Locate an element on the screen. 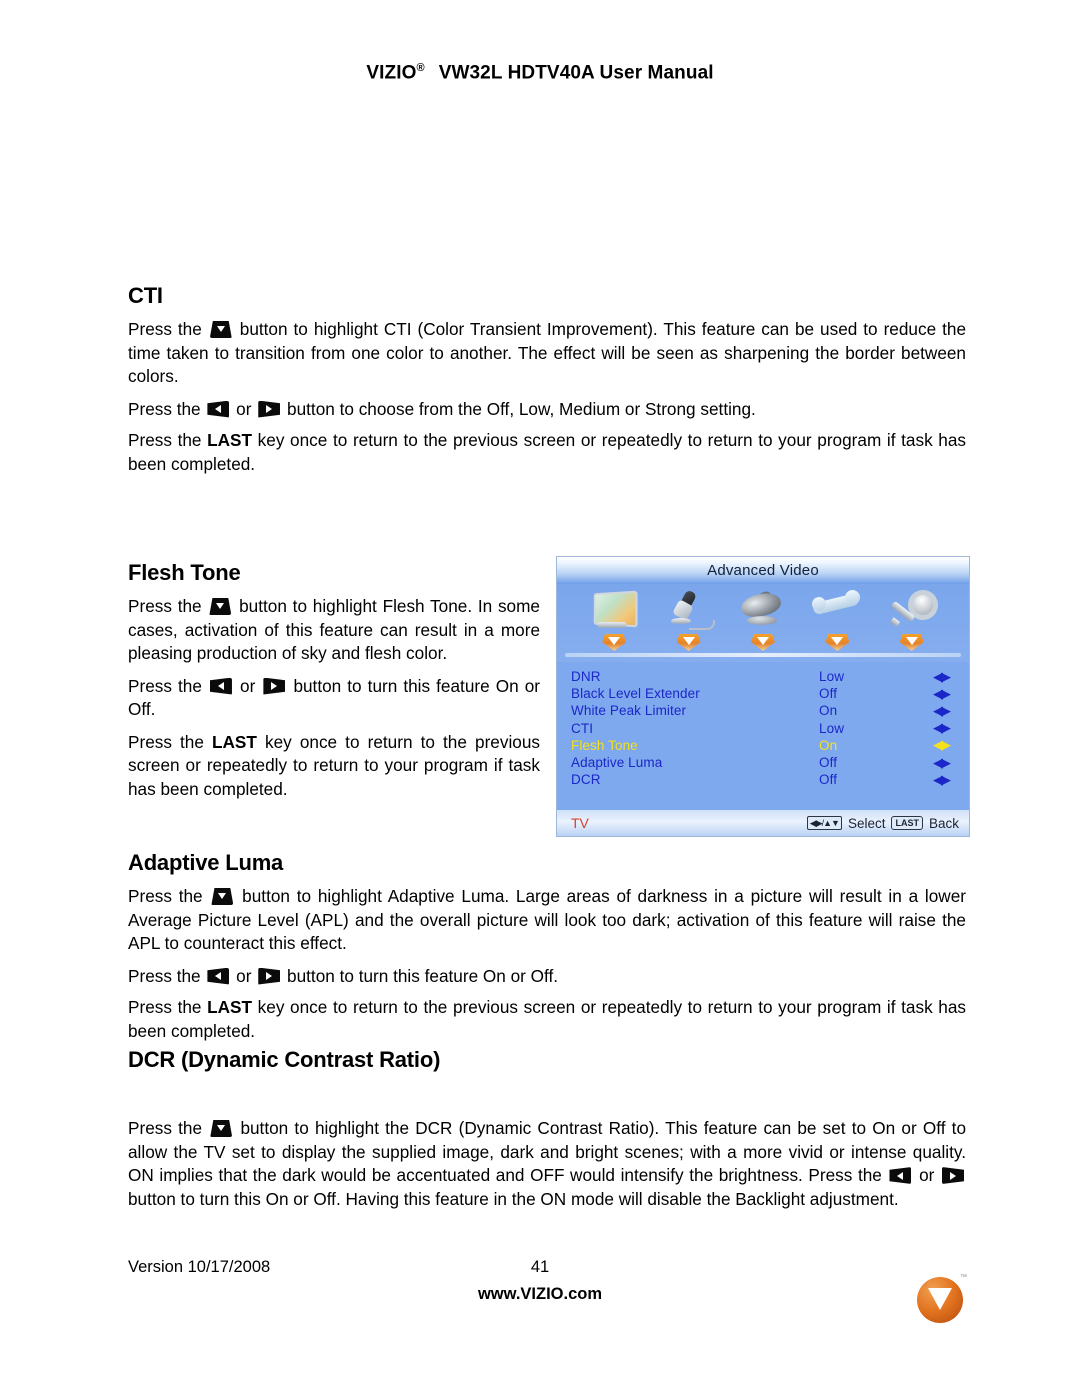 Image resolution: width=1080 pixels, height=1397 pixels. osd-select-label: Select is located at coordinates (866, 823).